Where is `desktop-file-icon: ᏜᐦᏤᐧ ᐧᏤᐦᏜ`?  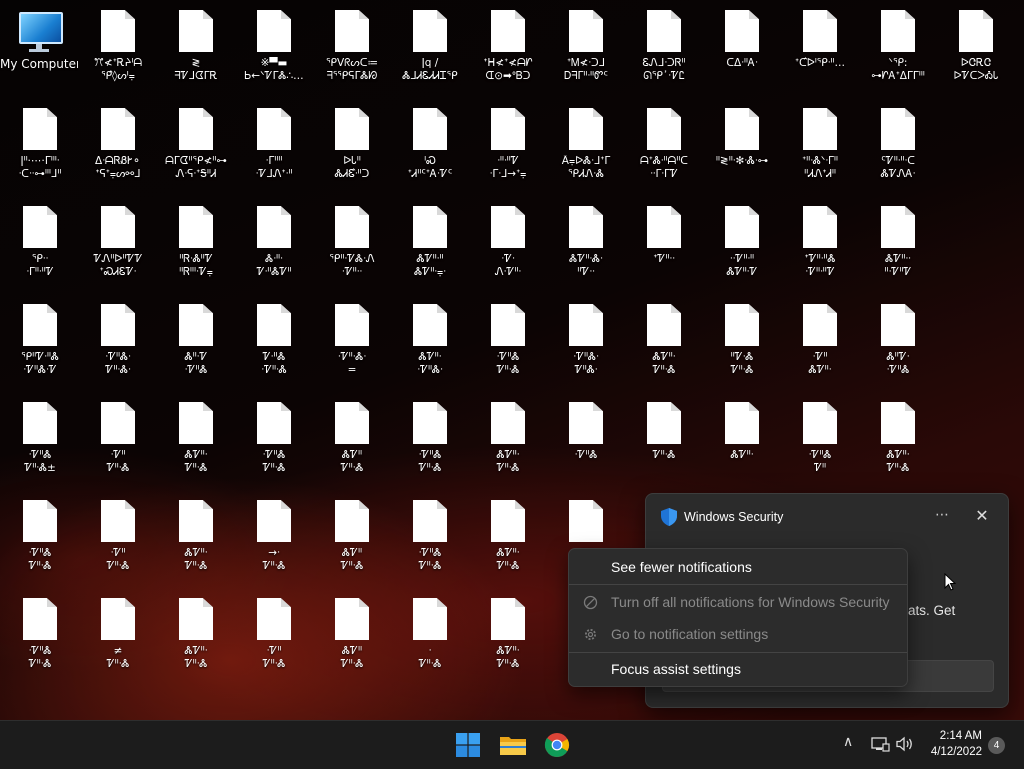
desktop-file-icon: ᏜᐦᏤᐧ ᐧᏤᐦᏜ is located at coordinates (898, 340).